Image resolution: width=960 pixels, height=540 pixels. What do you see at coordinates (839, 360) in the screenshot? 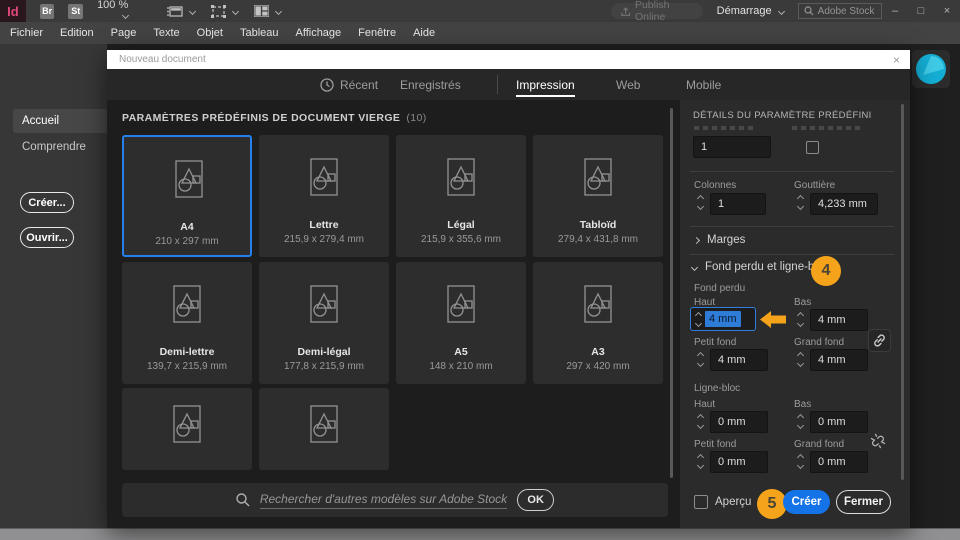
I see `bleed-outside-input: 4 mm` at bounding box center [839, 360].